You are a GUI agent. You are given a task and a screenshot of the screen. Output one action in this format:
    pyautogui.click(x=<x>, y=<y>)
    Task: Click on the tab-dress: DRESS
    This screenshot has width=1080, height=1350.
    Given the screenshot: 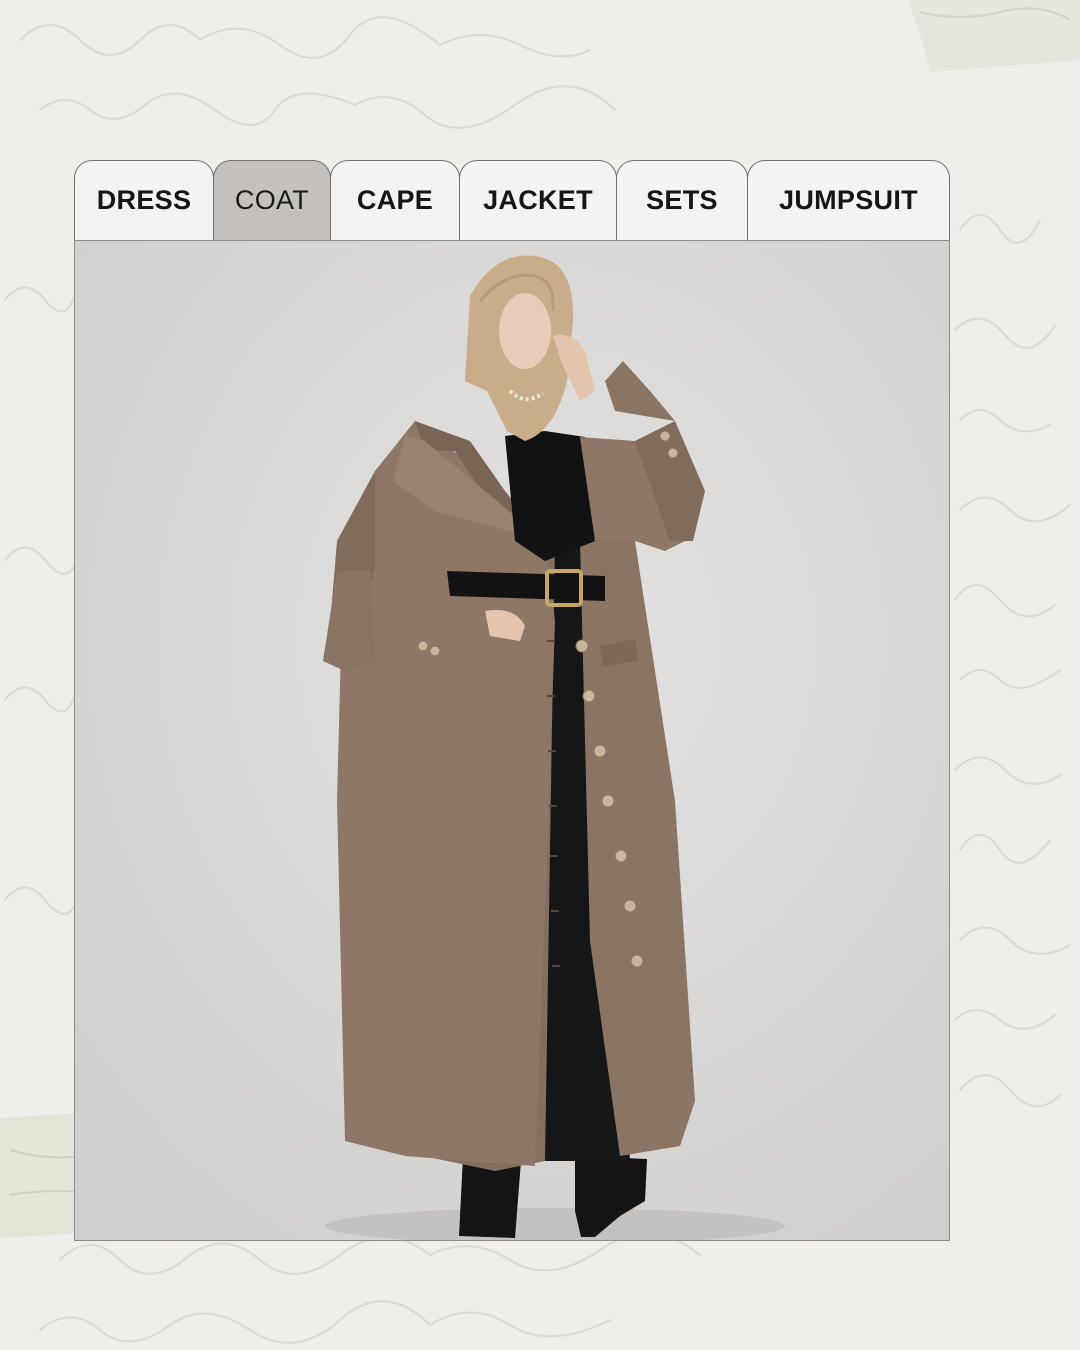 What is the action you would take?
    pyautogui.click(x=144, y=200)
    